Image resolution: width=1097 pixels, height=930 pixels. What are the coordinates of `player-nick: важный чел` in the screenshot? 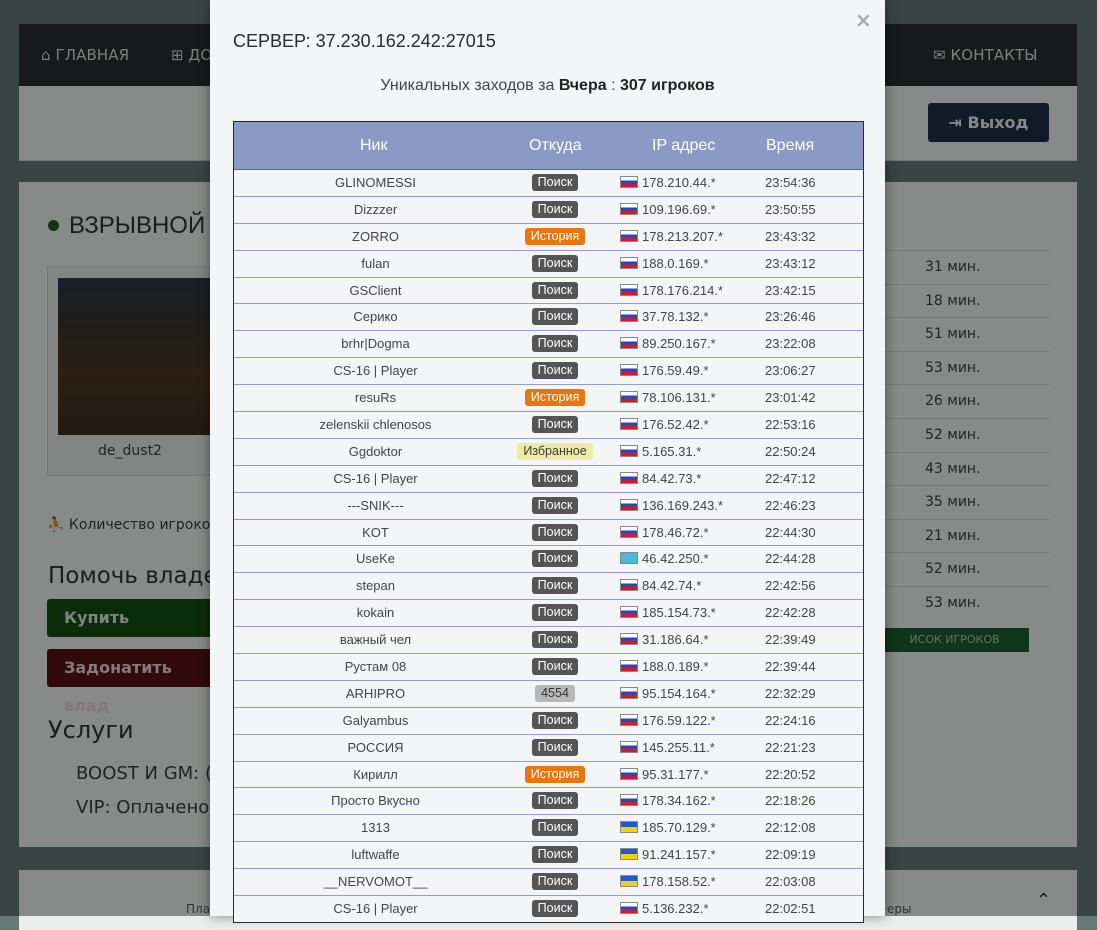 It's located at (375, 639).